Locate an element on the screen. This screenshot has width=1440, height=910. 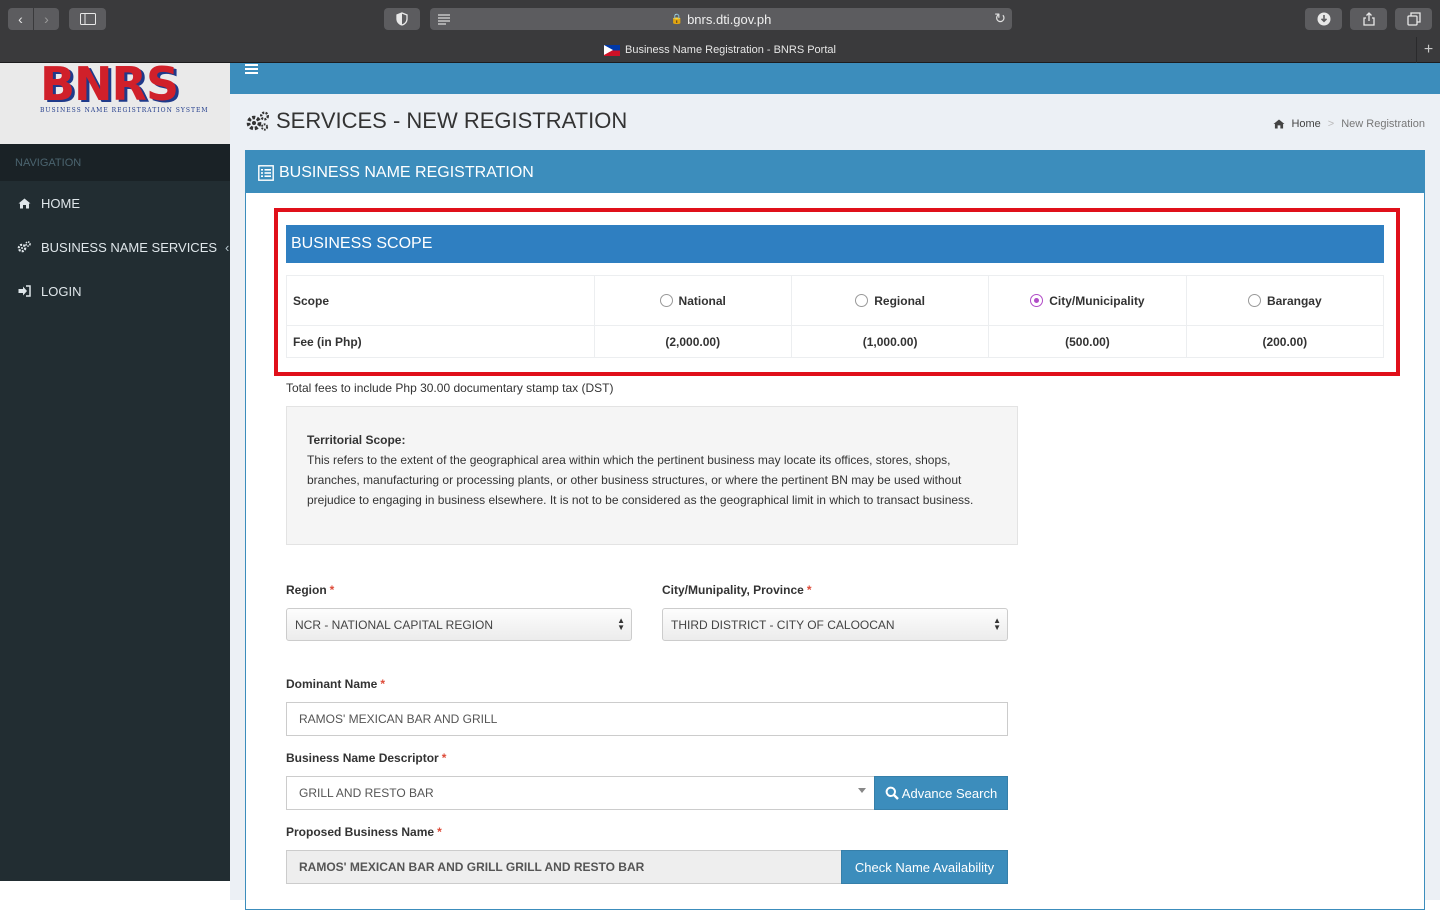
back-icon: ‹ is located at coordinates (20, 19).